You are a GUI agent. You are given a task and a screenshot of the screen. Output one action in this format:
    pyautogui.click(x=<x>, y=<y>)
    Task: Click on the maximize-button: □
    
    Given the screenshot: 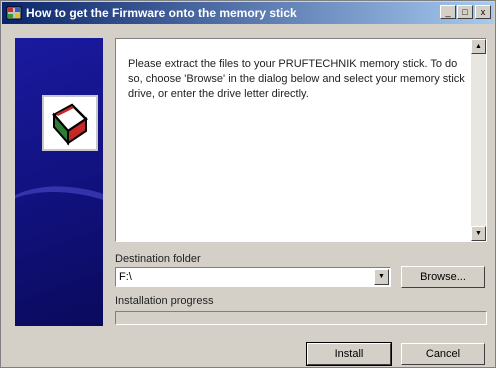 What is the action you would take?
    pyautogui.click(x=465, y=12)
    